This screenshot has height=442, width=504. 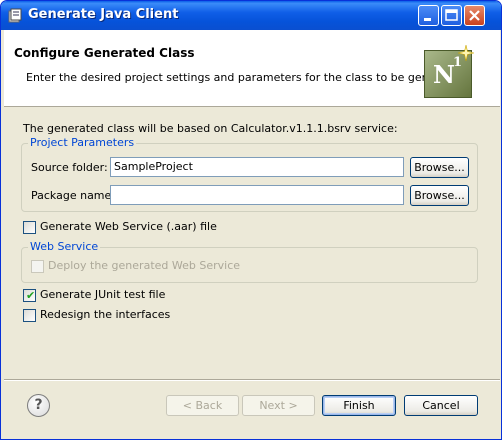 I want to click on redesign-interfaces-label: Redesign the interfaces, so click(x=105, y=314).